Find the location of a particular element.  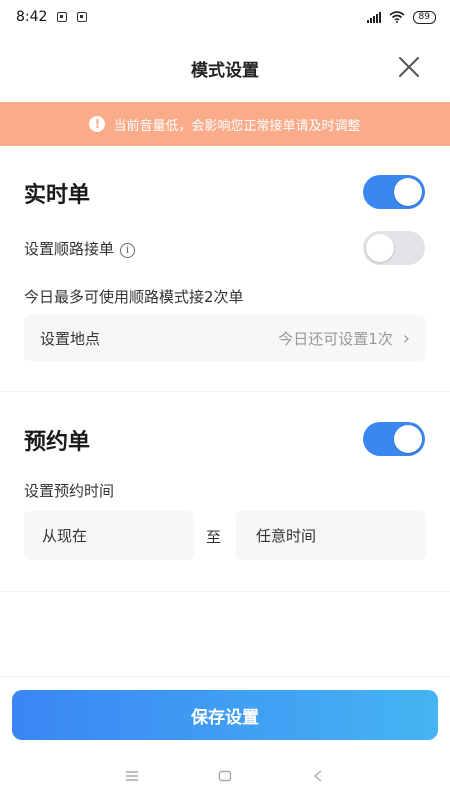

info-icon: i is located at coordinates (128, 250).